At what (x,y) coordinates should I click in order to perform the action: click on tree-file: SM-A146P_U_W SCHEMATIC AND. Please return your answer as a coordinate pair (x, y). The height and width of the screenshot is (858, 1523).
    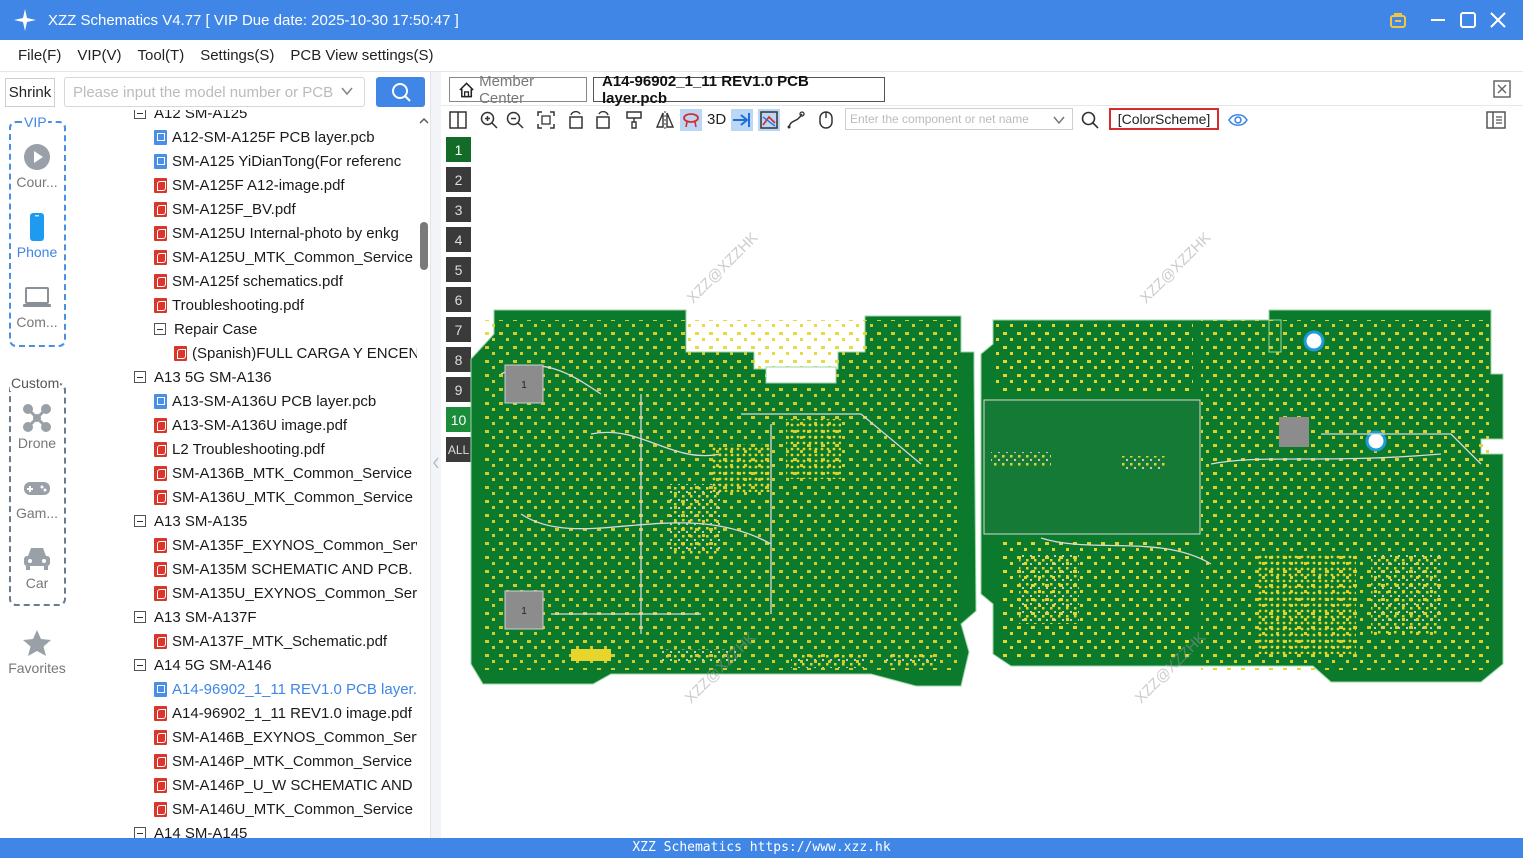
    Looking at the image, I should click on (283, 785).